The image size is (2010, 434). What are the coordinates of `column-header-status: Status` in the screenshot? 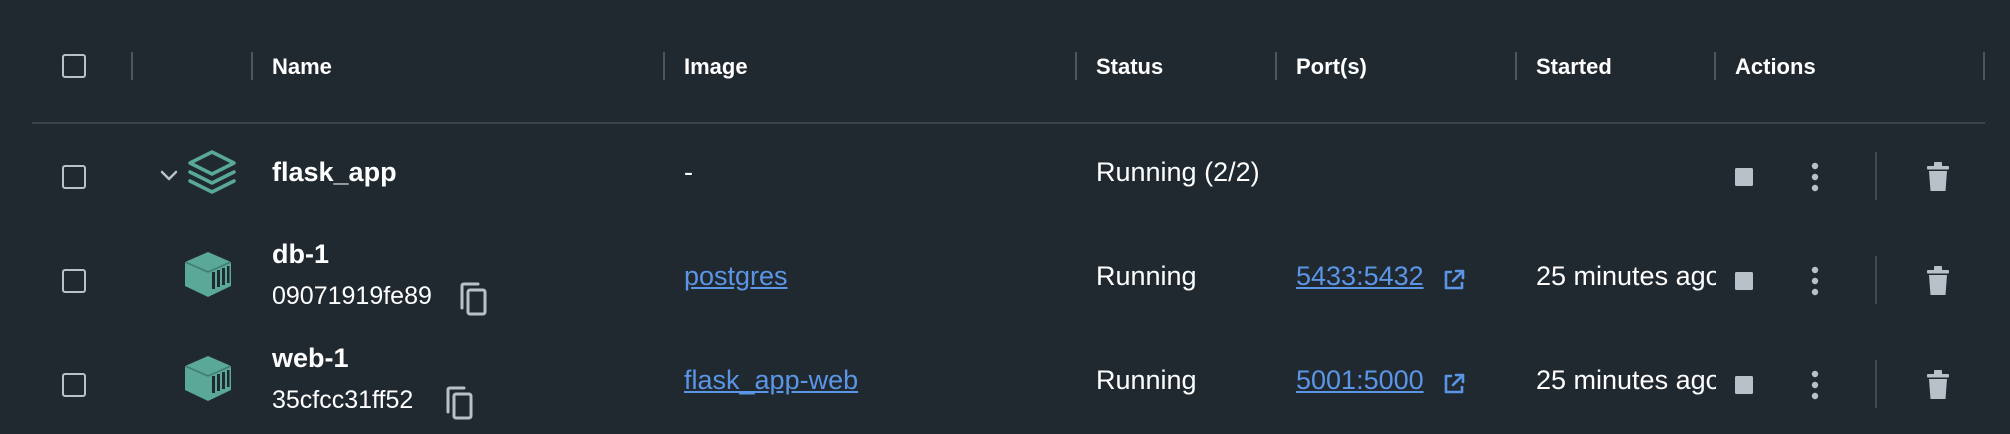 It's located at (1129, 67).